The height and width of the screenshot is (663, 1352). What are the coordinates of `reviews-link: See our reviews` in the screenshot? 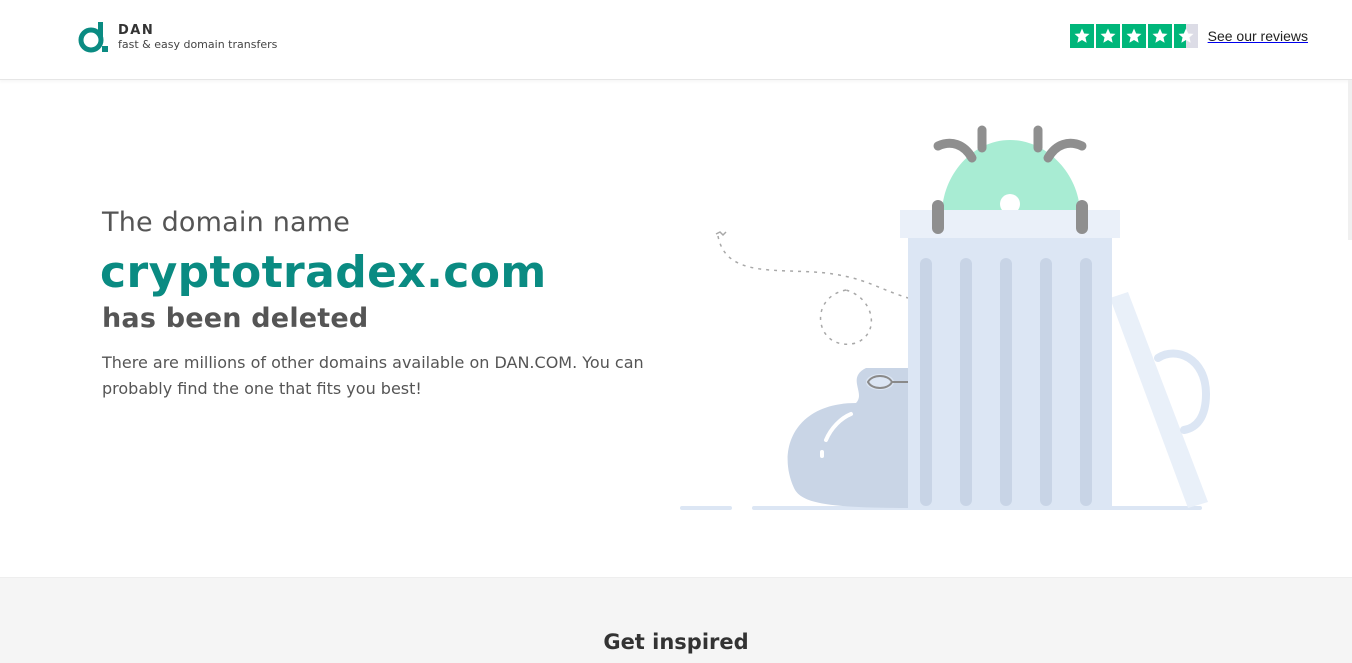 It's located at (1188, 36).